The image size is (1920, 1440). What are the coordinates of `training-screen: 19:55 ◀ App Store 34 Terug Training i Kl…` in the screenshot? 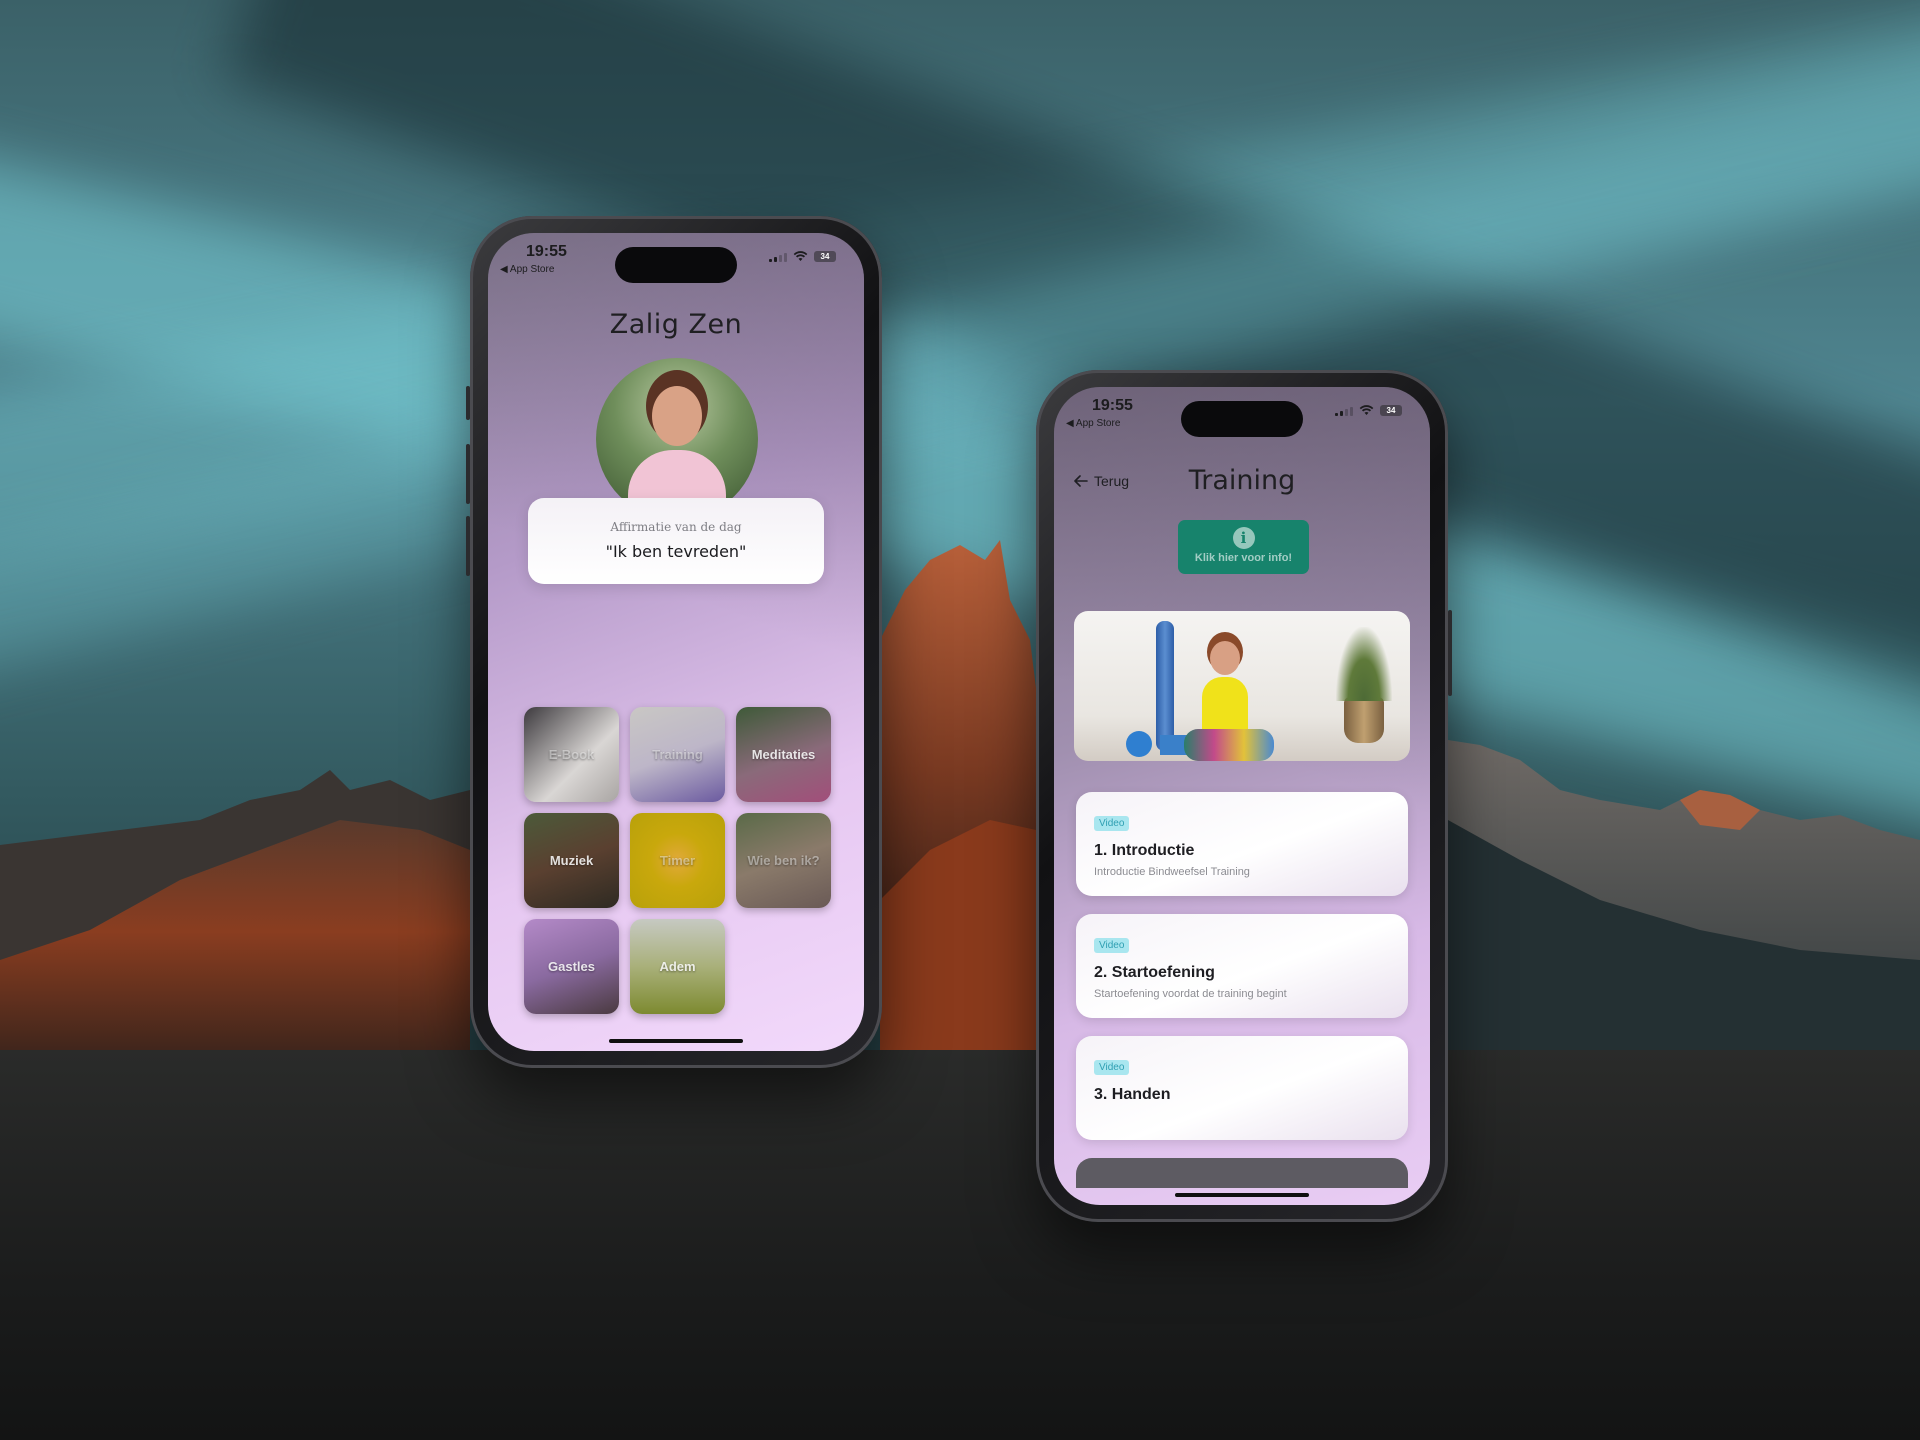 It's located at (1242, 796).